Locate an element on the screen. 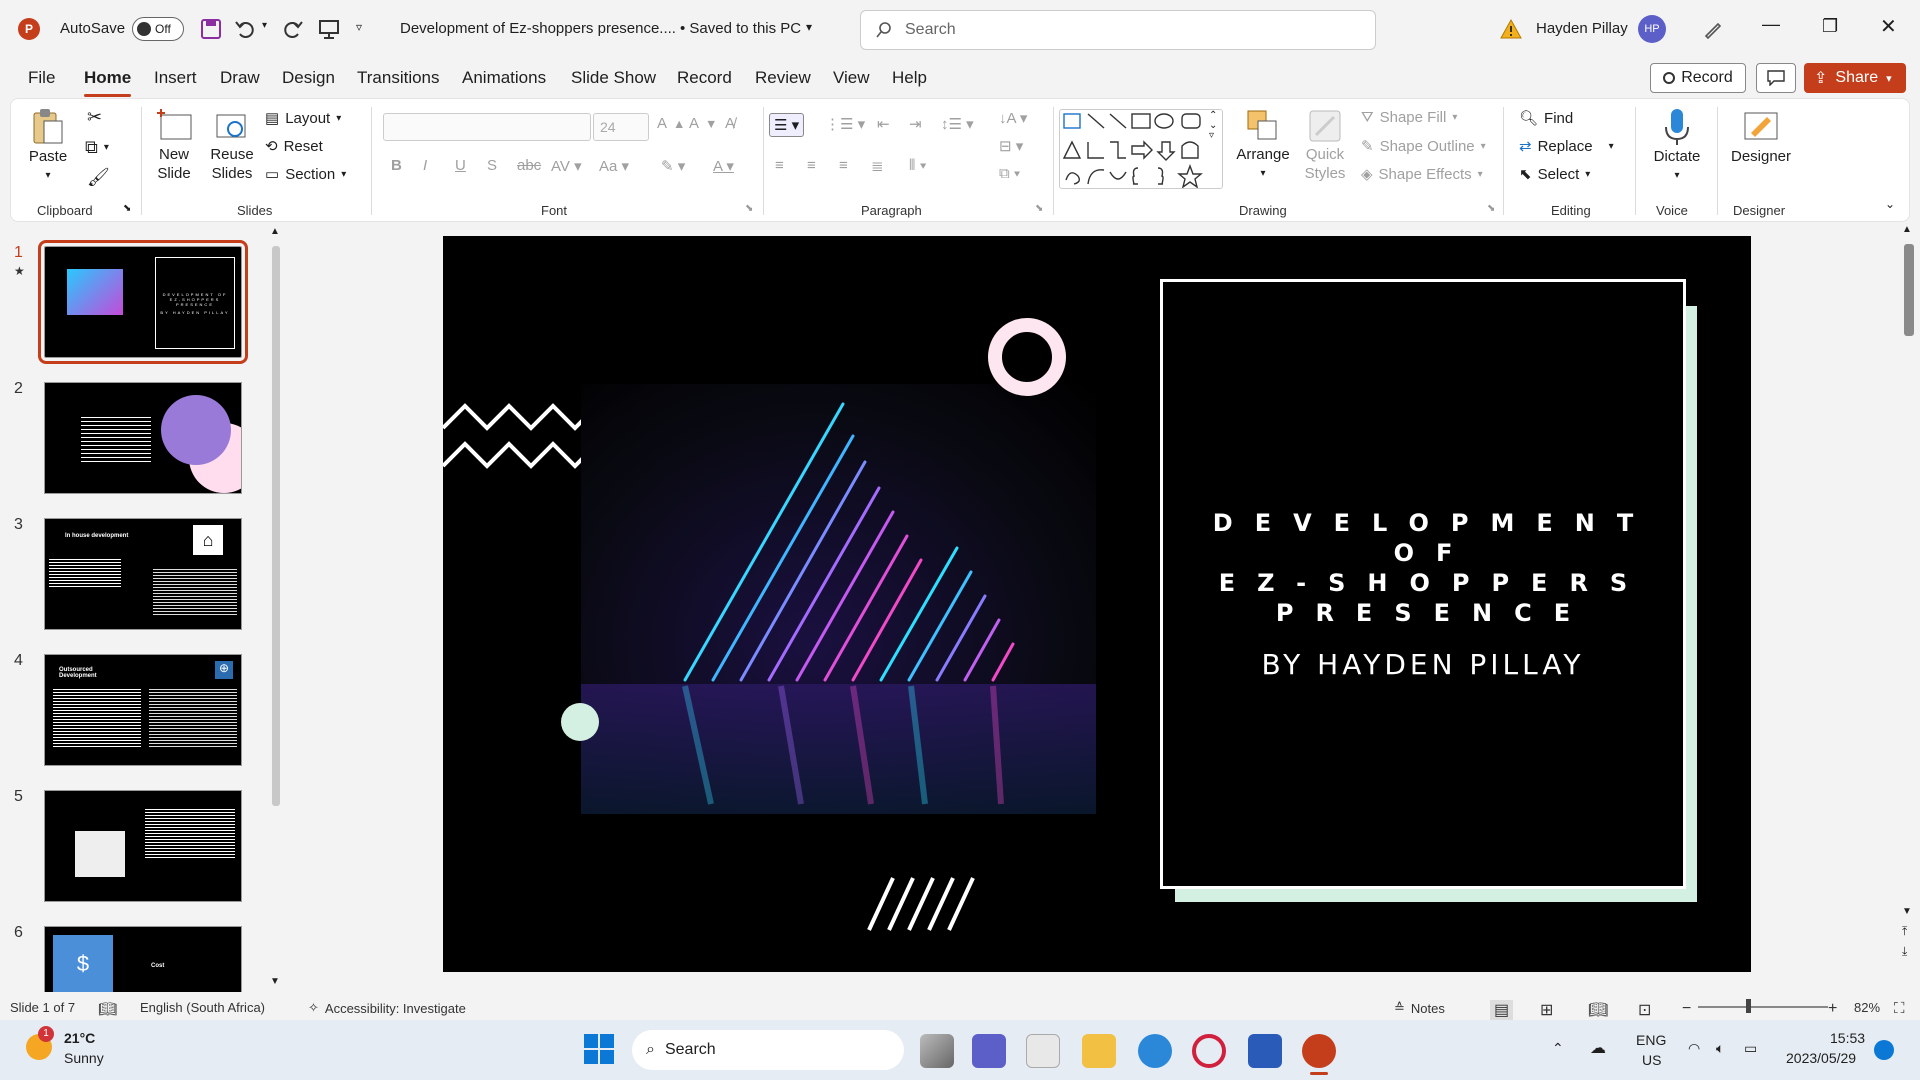  minimize-icon: — is located at coordinates (1771, 24).